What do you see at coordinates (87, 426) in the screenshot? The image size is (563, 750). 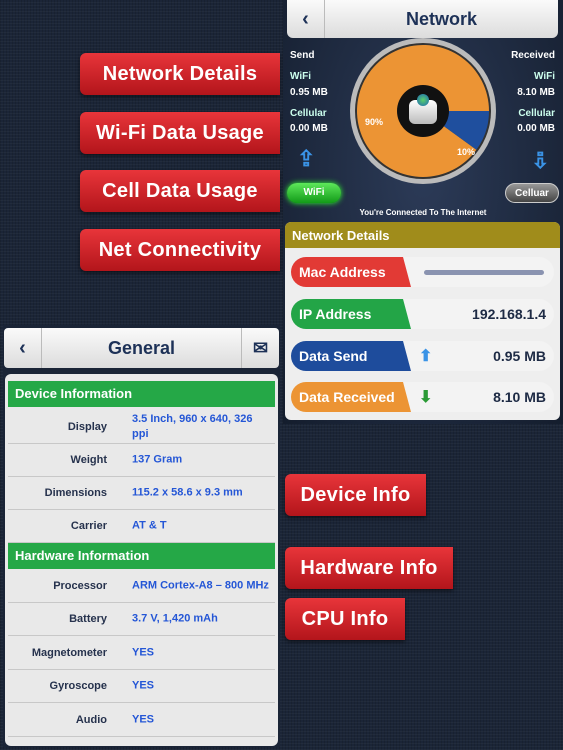 I see `row-key: Display` at bounding box center [87, 426].